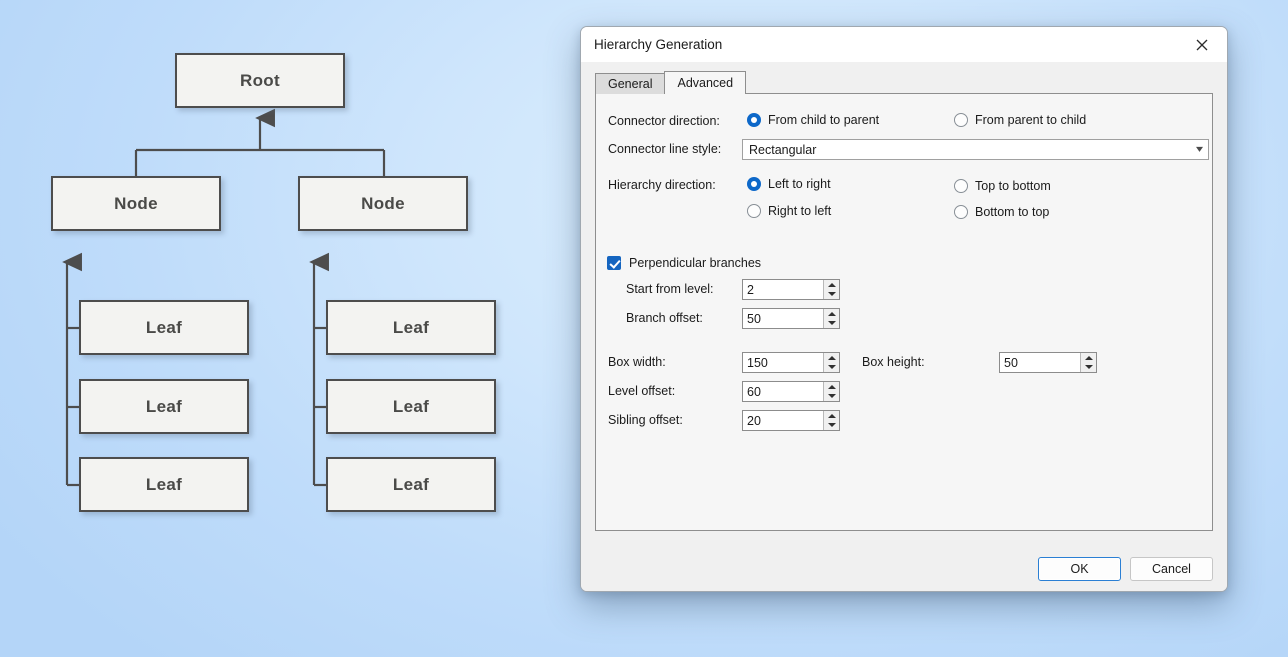  I want to click on hierarchy-direction-label: Hierarchy direction:, so click(662, 185).